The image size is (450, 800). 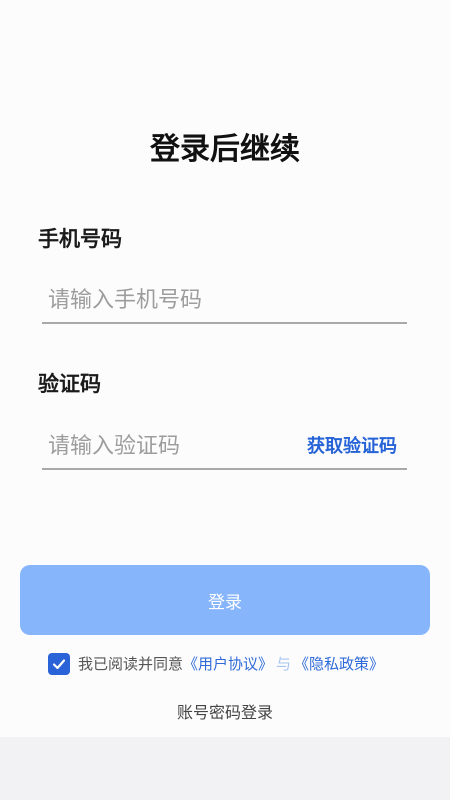 I want to click on login-button: 登录, so click(x=225, y=600).